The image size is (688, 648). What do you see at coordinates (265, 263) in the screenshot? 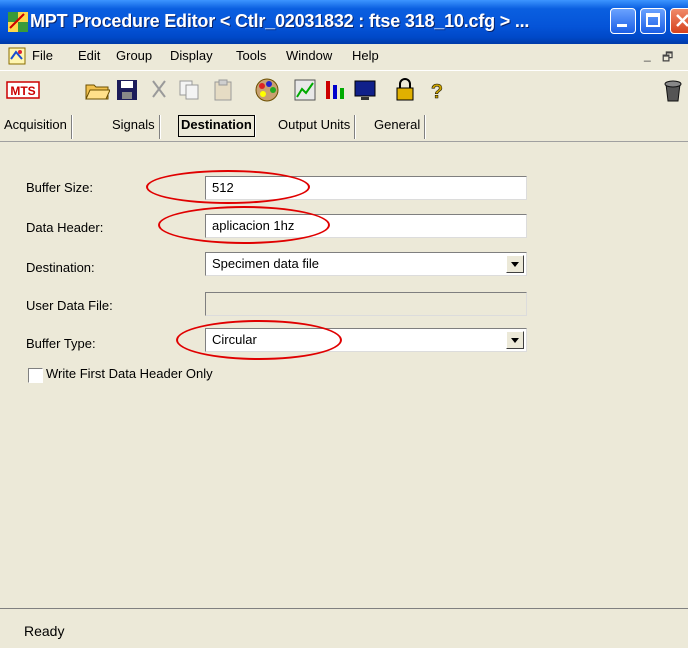
I see `destination-select-value: Specimen data file` at bounding box center [265, 263].